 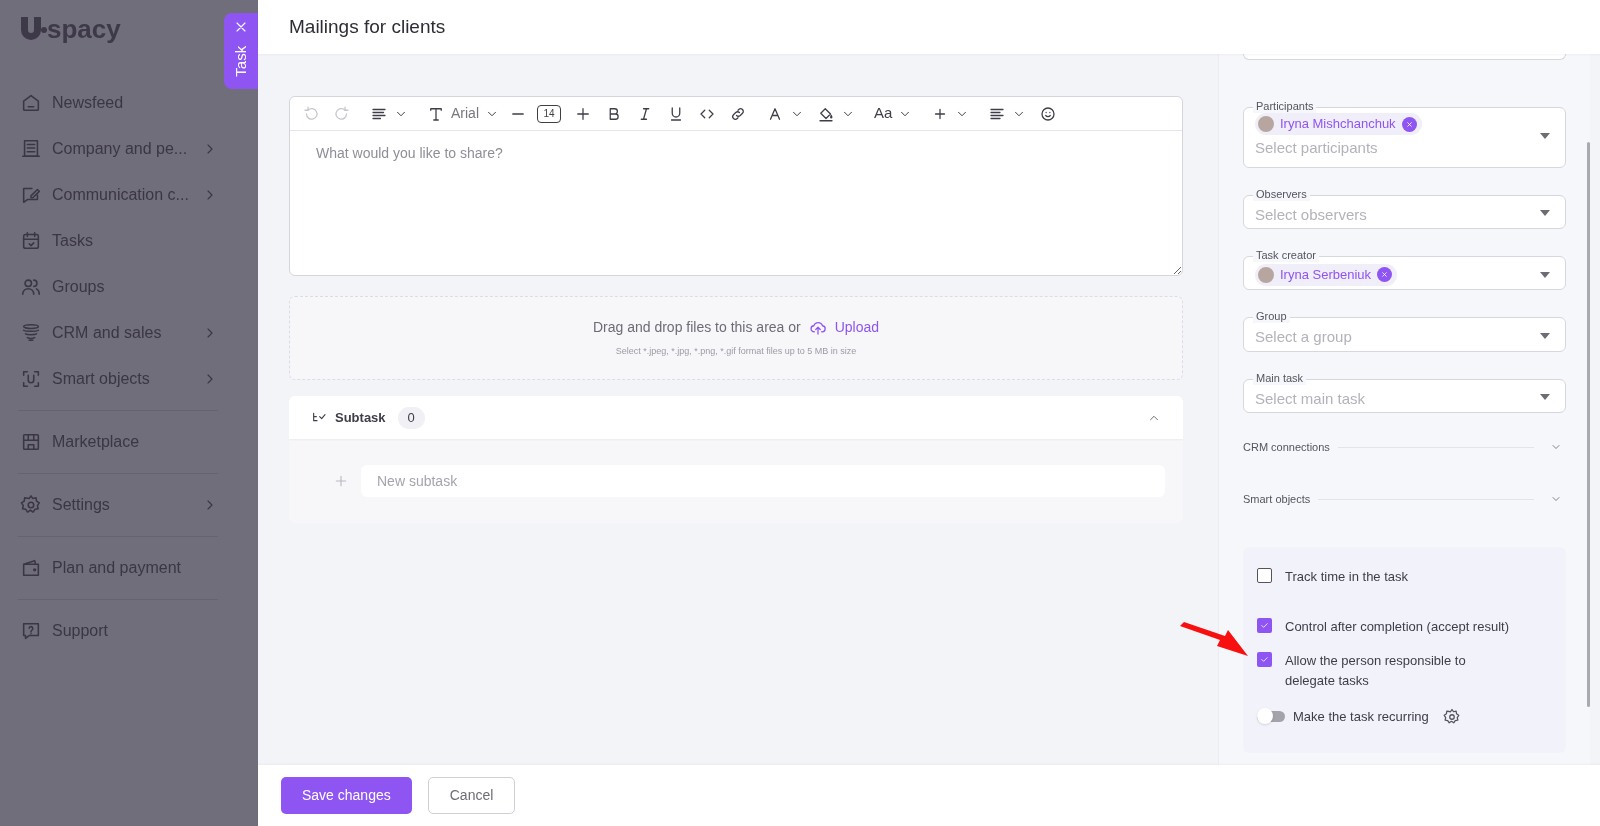 What do you see at coordinates (844, 328) in the screenshot?
I see `upload-link: Upload` at bounding box center [844, 328].